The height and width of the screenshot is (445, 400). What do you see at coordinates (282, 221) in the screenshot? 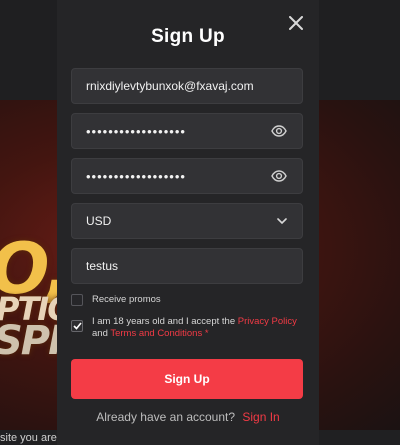
I see `chevron-down-icon` at bounding box center [282, 221].